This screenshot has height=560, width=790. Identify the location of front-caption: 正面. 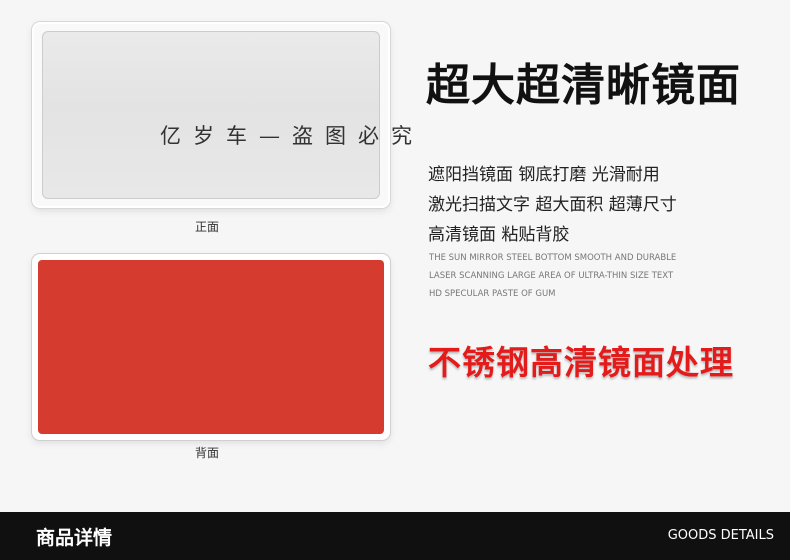
(206, 227).